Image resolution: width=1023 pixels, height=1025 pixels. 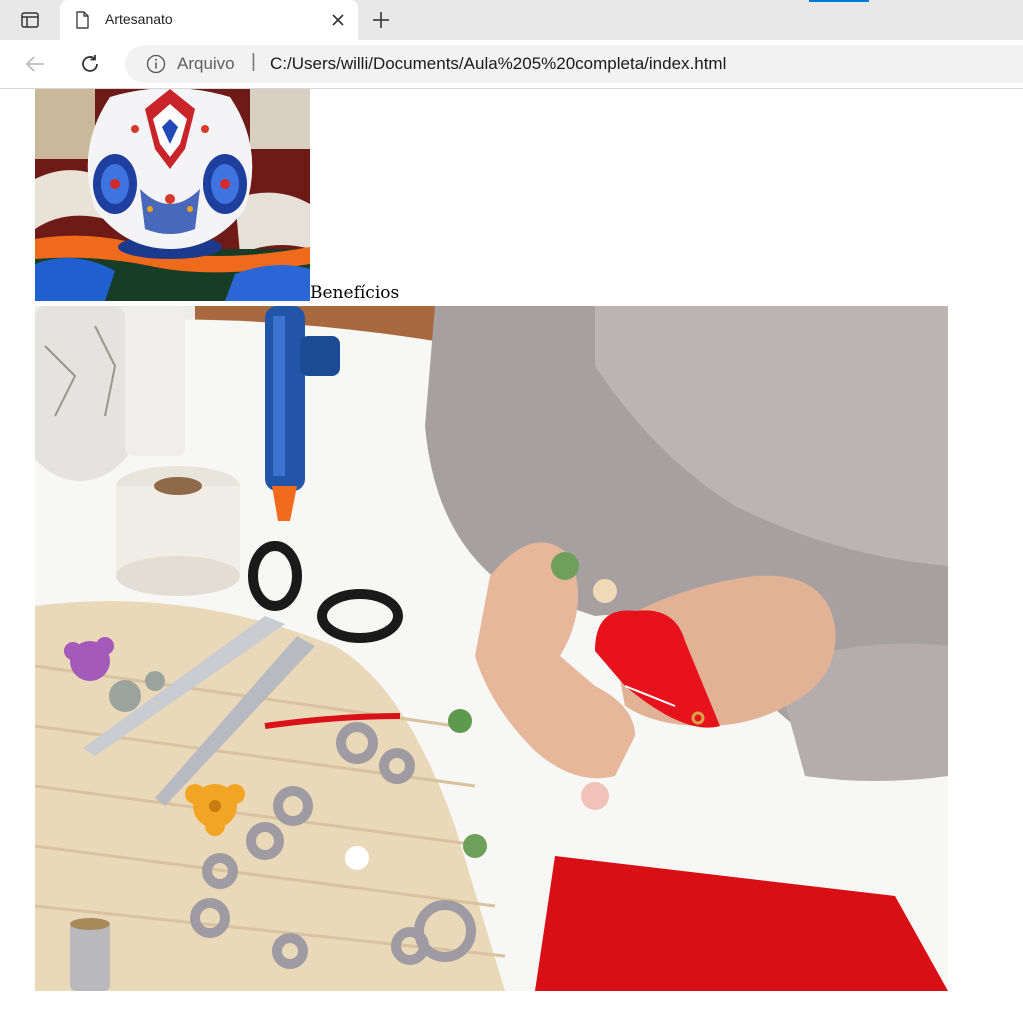 What do you see at coordinates (209, 20) in the screenshot?
I see `tab-artesanato: Artesanato` at bounding box center [209, 20].